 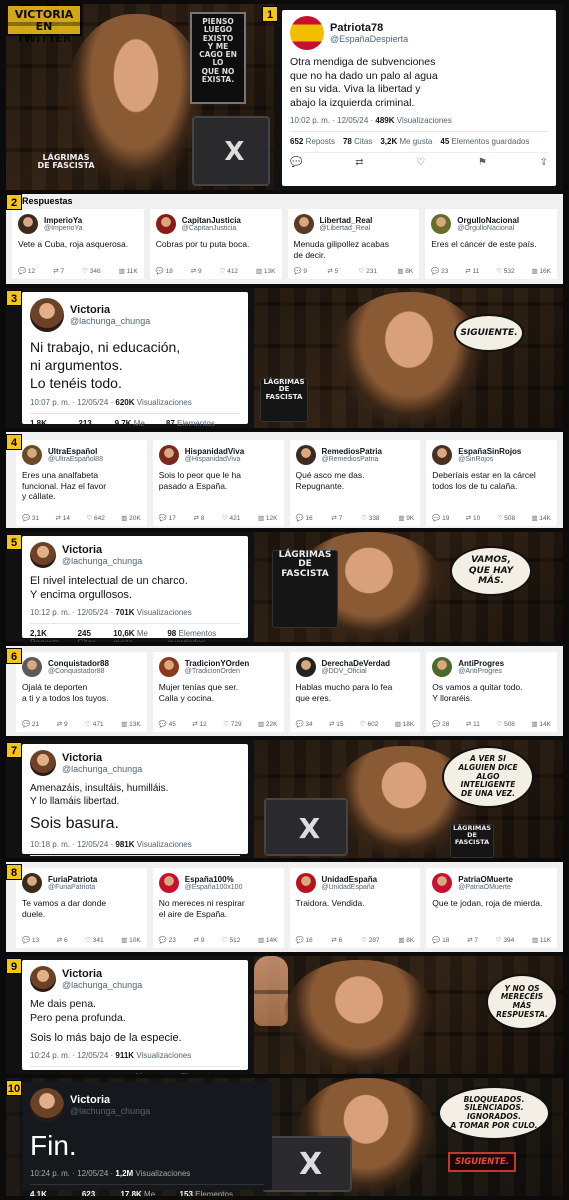 I want to click on stat-quotes: 213 Citas, so click(x=92, y=423).